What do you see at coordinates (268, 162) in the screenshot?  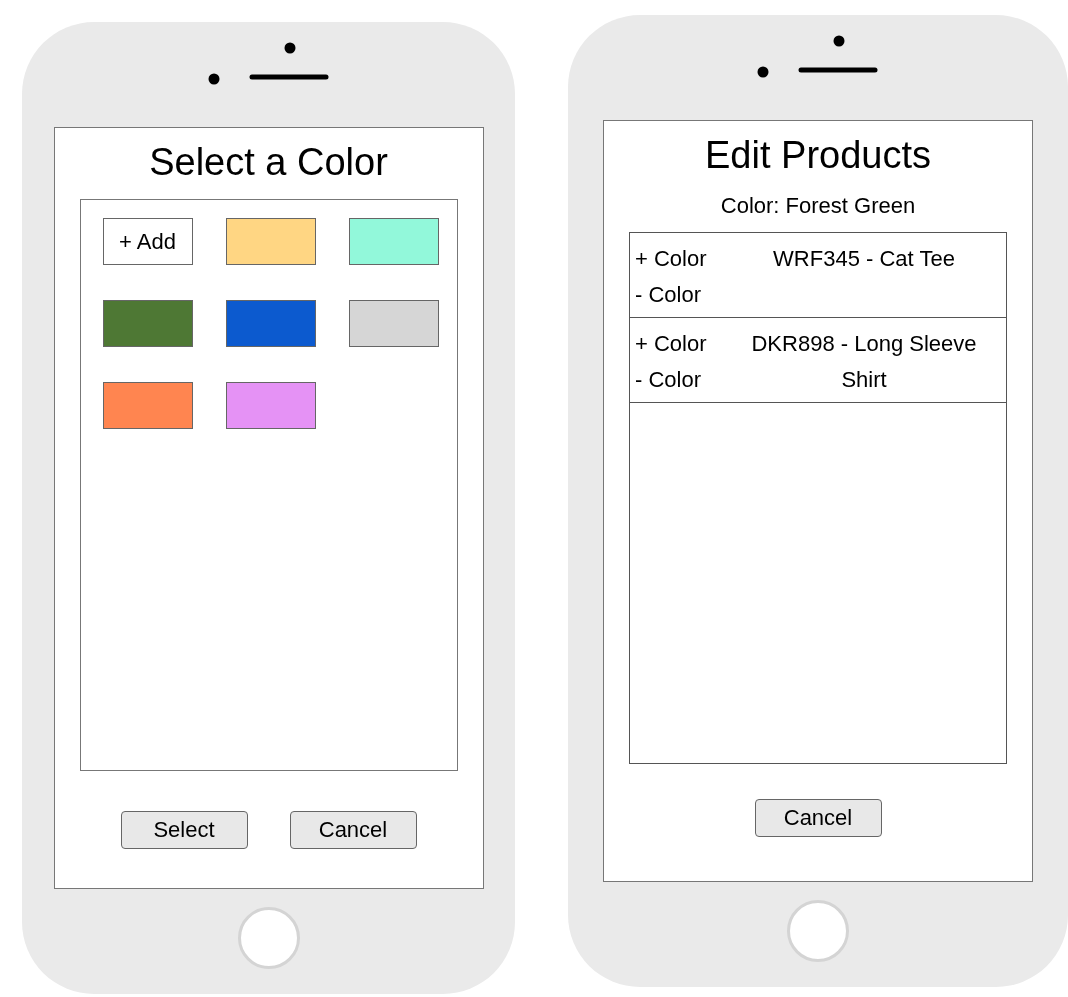 I see `screen-title: Select a Color` at bounding box center [268, 162].